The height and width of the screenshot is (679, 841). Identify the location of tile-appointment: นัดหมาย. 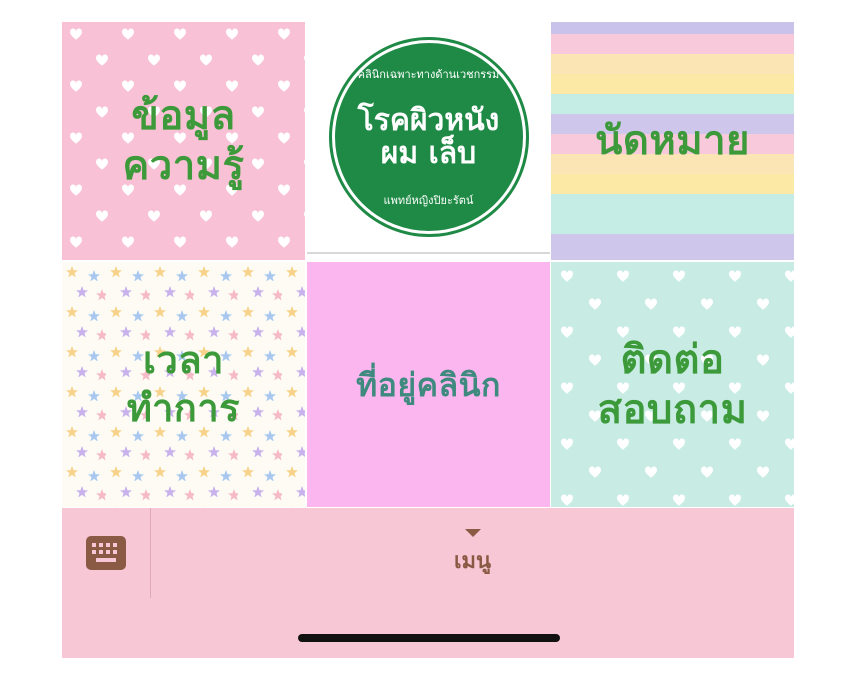
(672, 141).